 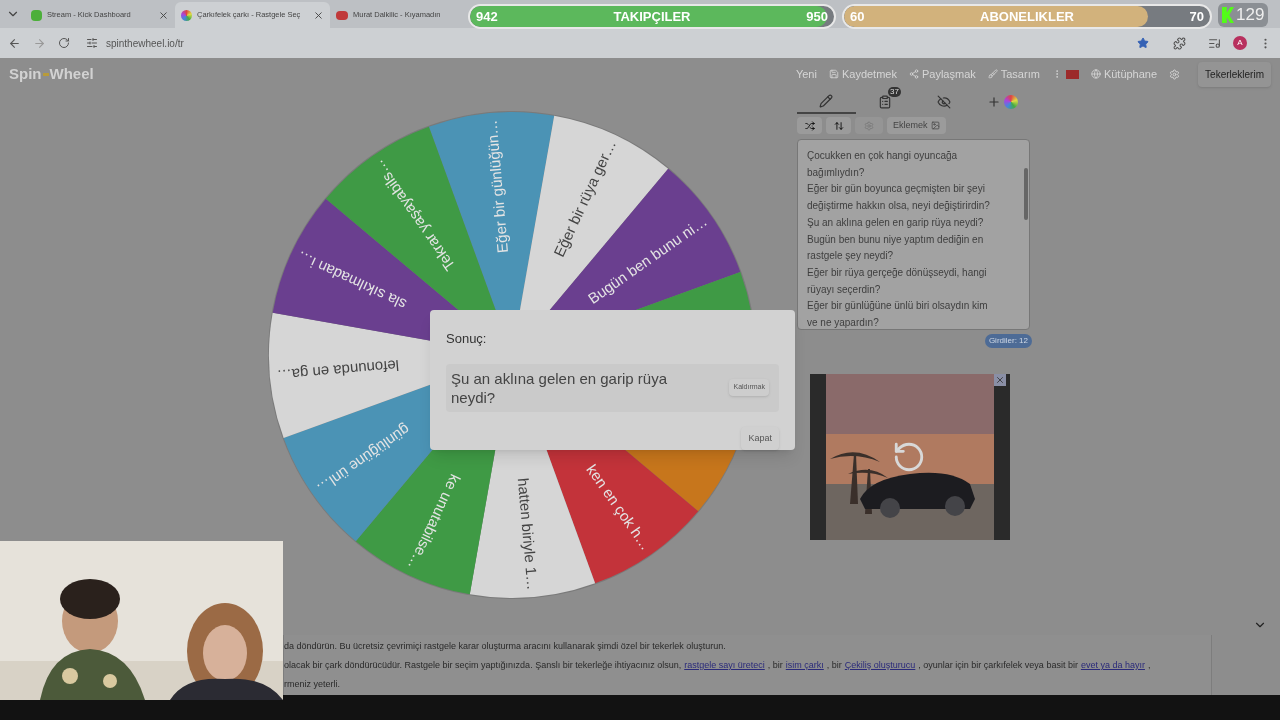 What do you see at coordinates (857, 16) in the screenshot?
I see `goal-start-count: 60` at bounding box center [857, 16].